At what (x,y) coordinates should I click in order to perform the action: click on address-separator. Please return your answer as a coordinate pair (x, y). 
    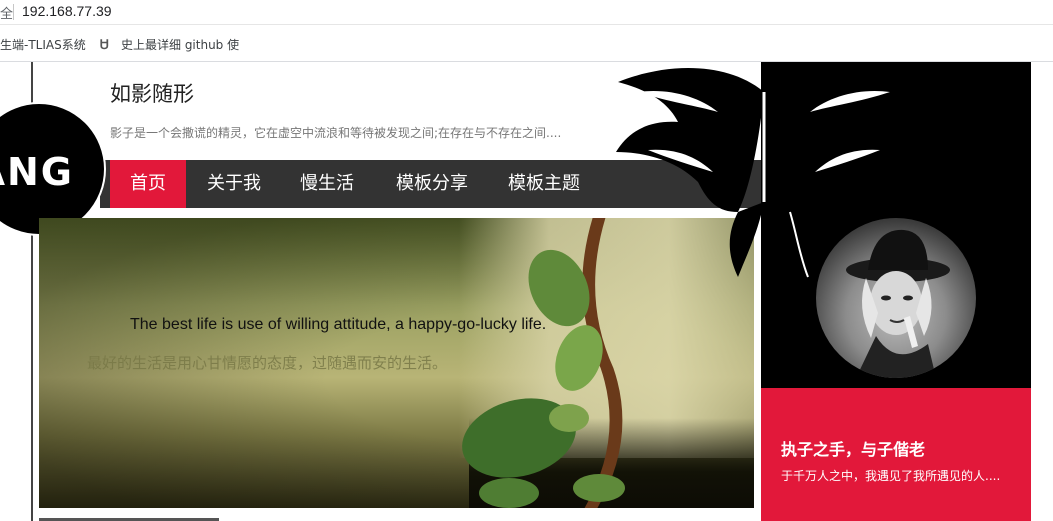
    Looking at the image, I should click on (13, 12).